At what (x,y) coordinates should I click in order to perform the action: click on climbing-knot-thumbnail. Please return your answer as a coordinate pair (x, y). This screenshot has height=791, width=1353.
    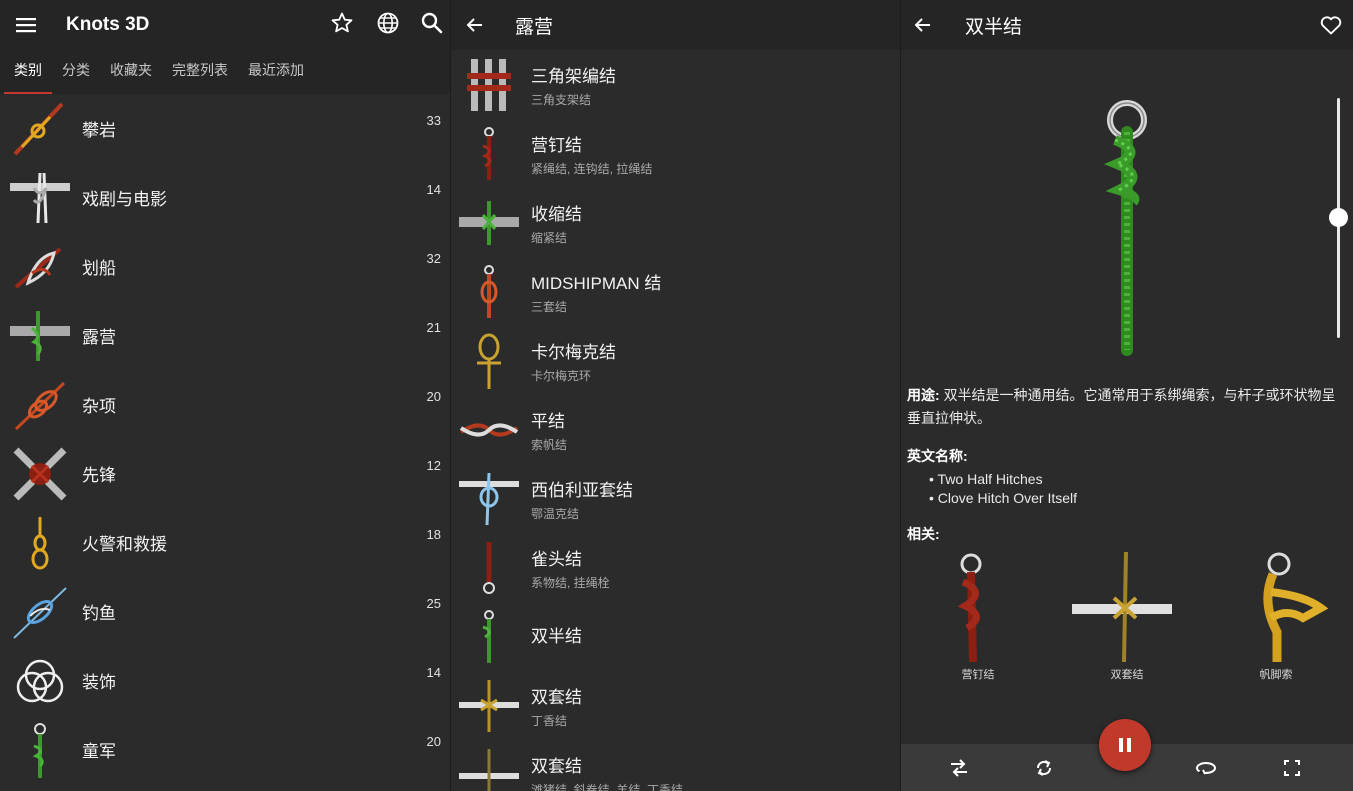
    Looking at the image, I should click on (38, 128).